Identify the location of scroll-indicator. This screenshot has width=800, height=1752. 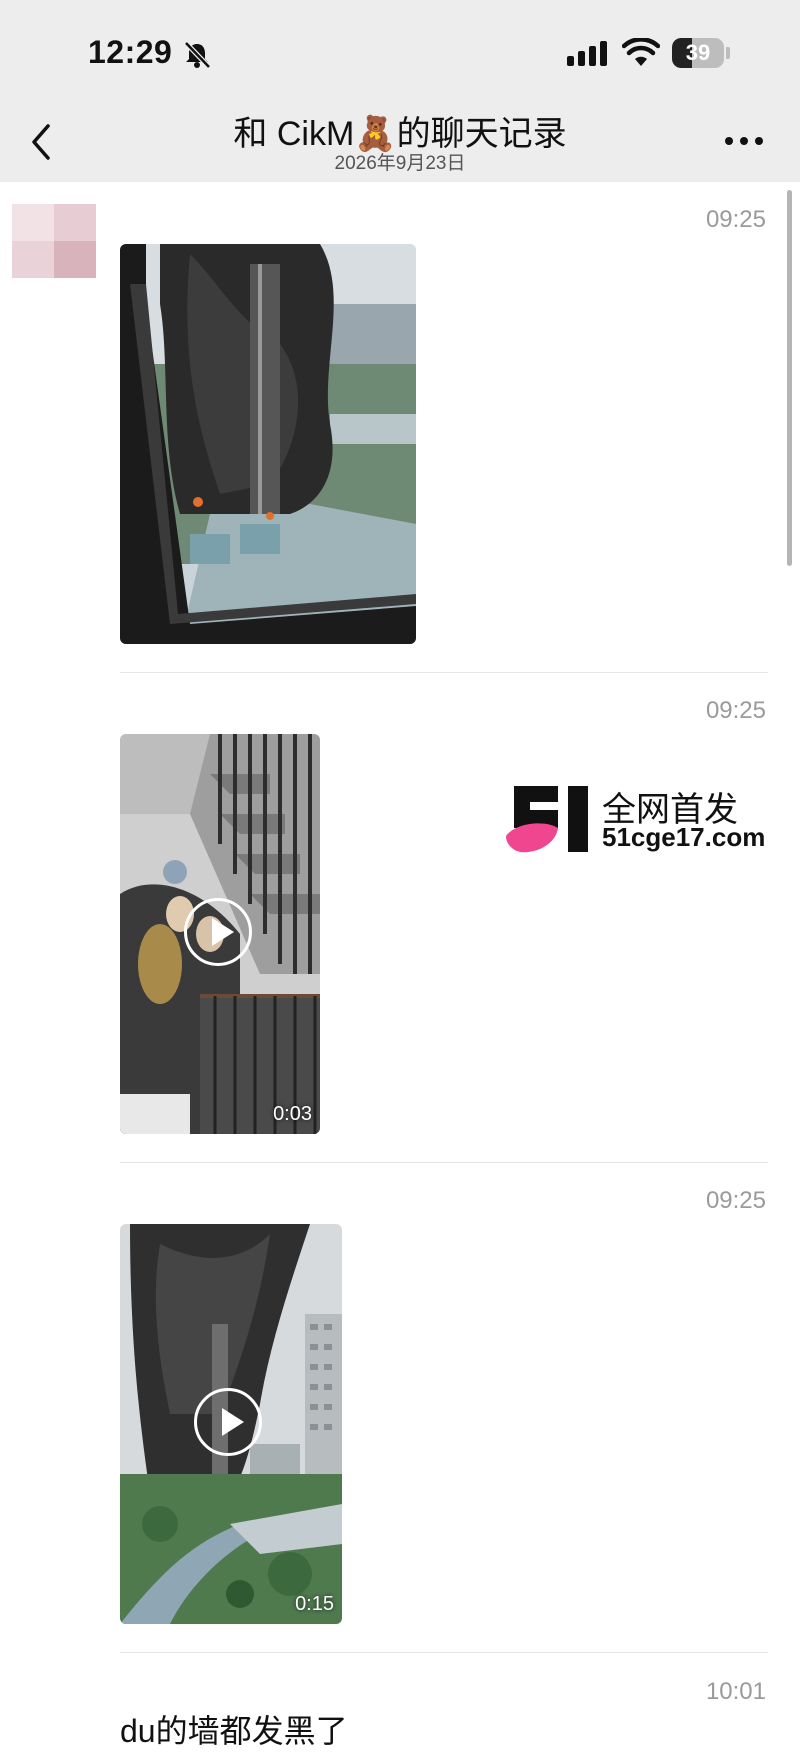
(789, 378).